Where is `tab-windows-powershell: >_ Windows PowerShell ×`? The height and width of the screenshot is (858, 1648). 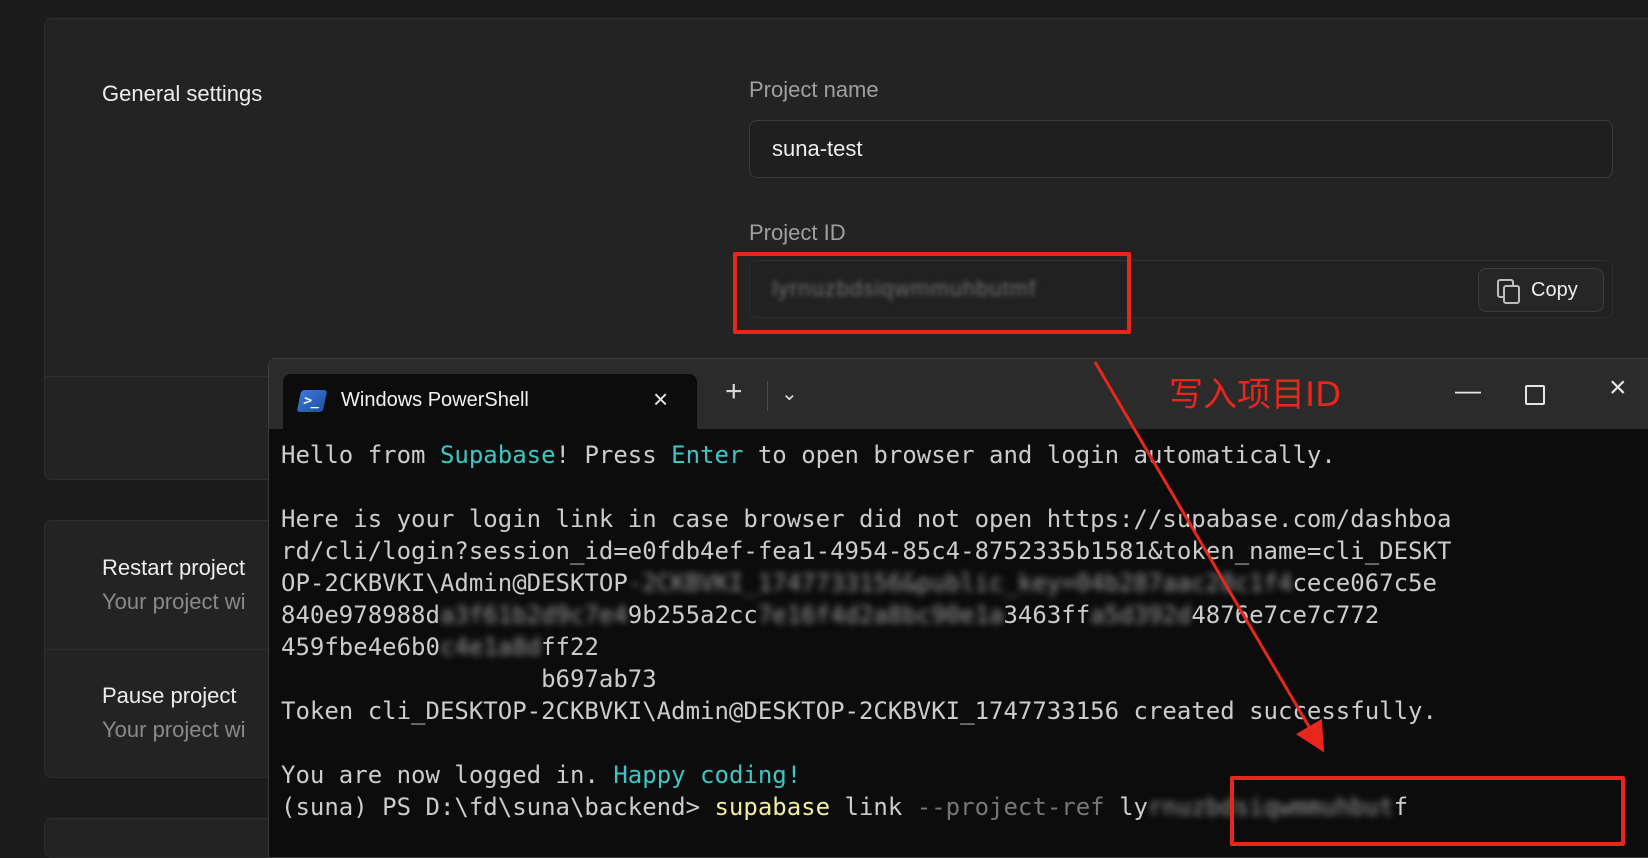 tab-windows-powershell: >_ Windows PowerShell × is located at coordinates (490, 403).